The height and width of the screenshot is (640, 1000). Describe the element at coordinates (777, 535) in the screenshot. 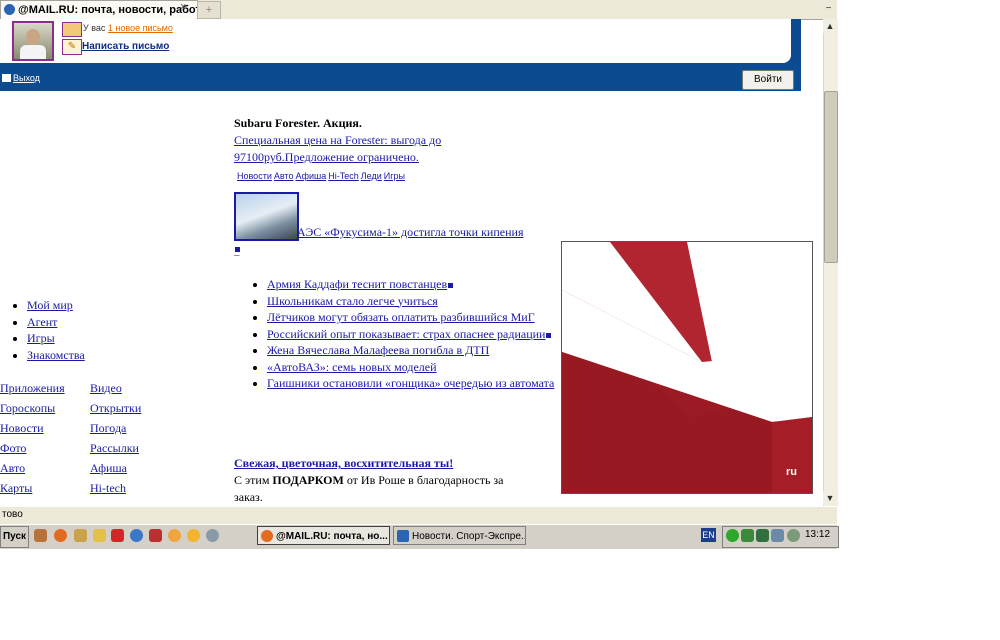

I see `tray-monitor-icon` at that location.